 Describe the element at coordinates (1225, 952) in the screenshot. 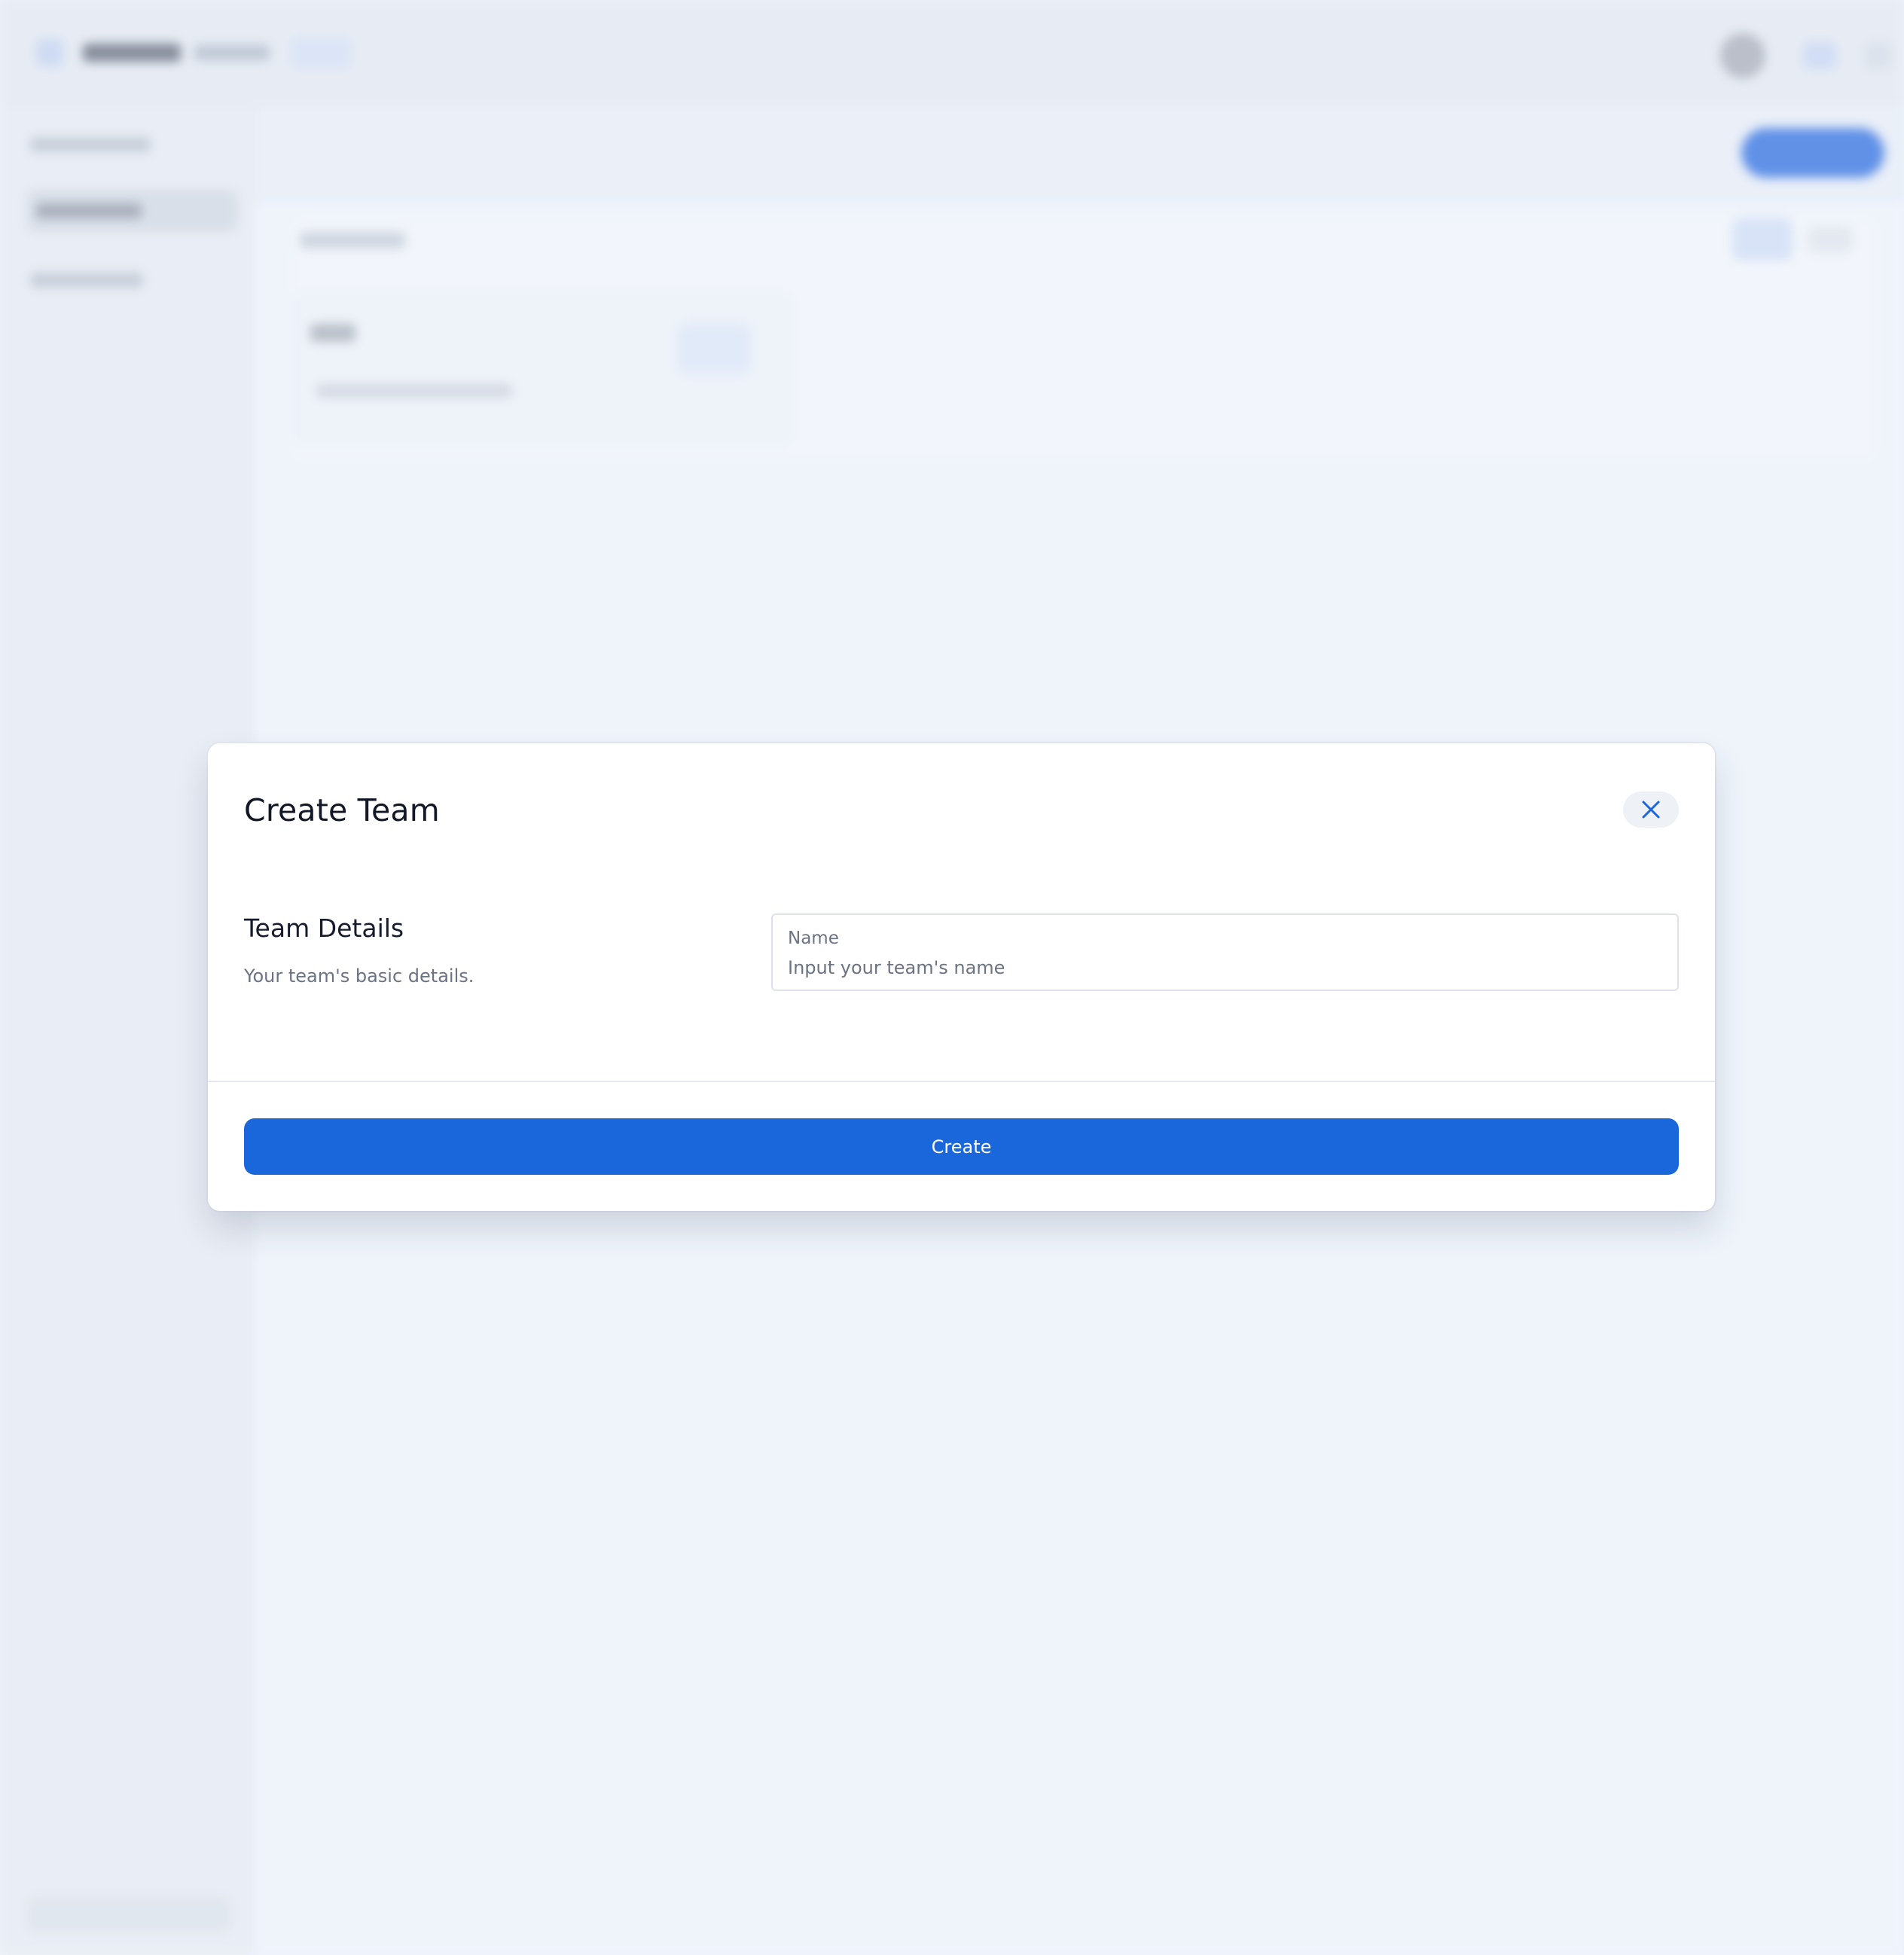

I see `name-field: Name` at that location.